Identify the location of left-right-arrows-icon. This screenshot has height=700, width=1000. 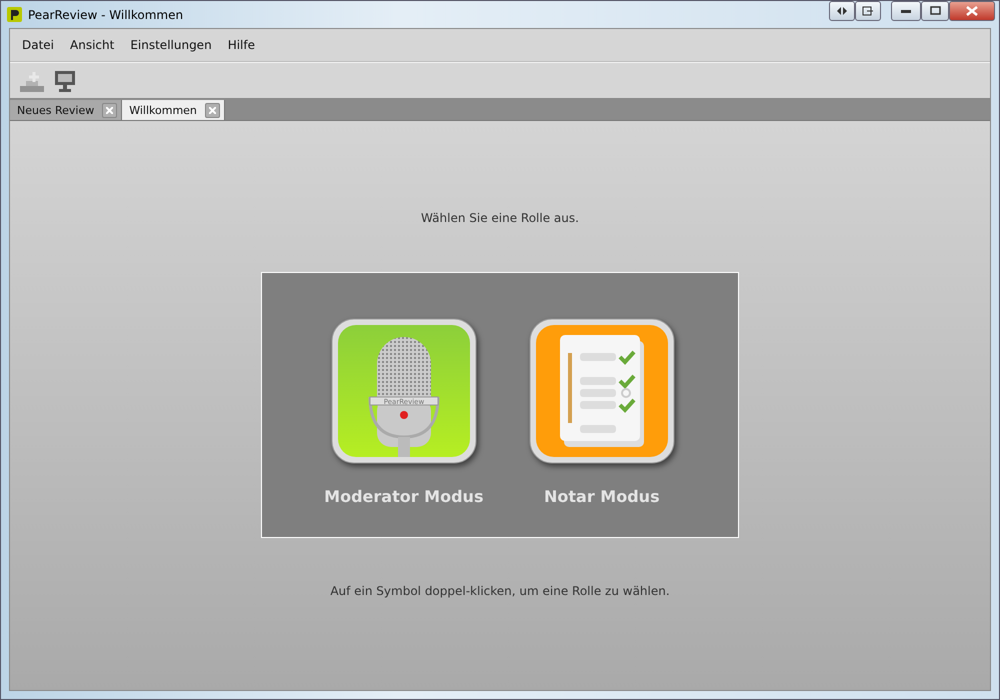
(842, 11).